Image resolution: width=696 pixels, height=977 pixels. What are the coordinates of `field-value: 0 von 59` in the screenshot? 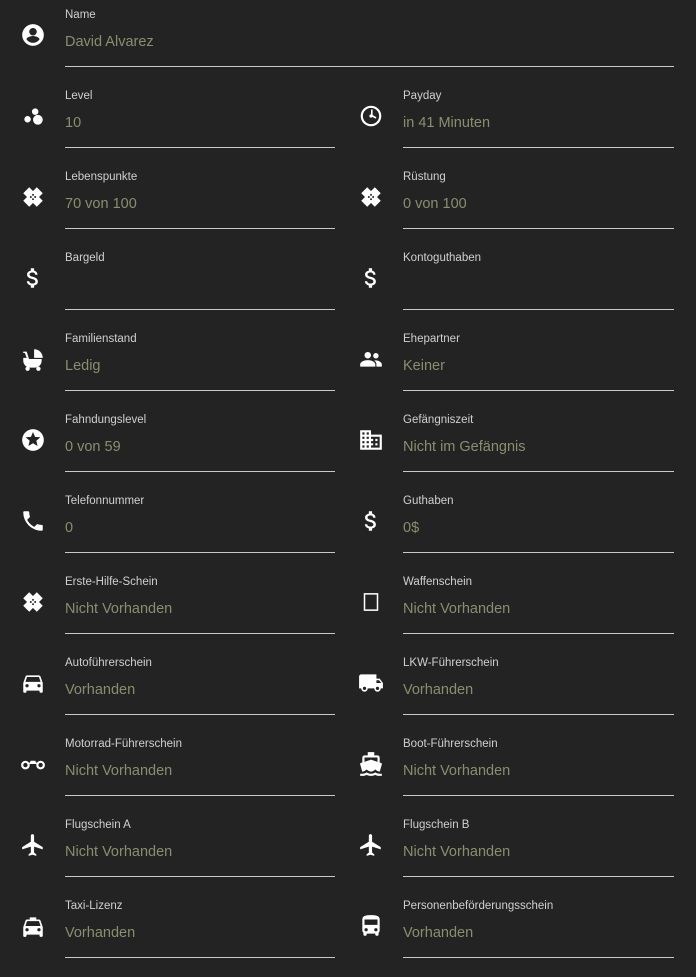 It's located at (93, 447).